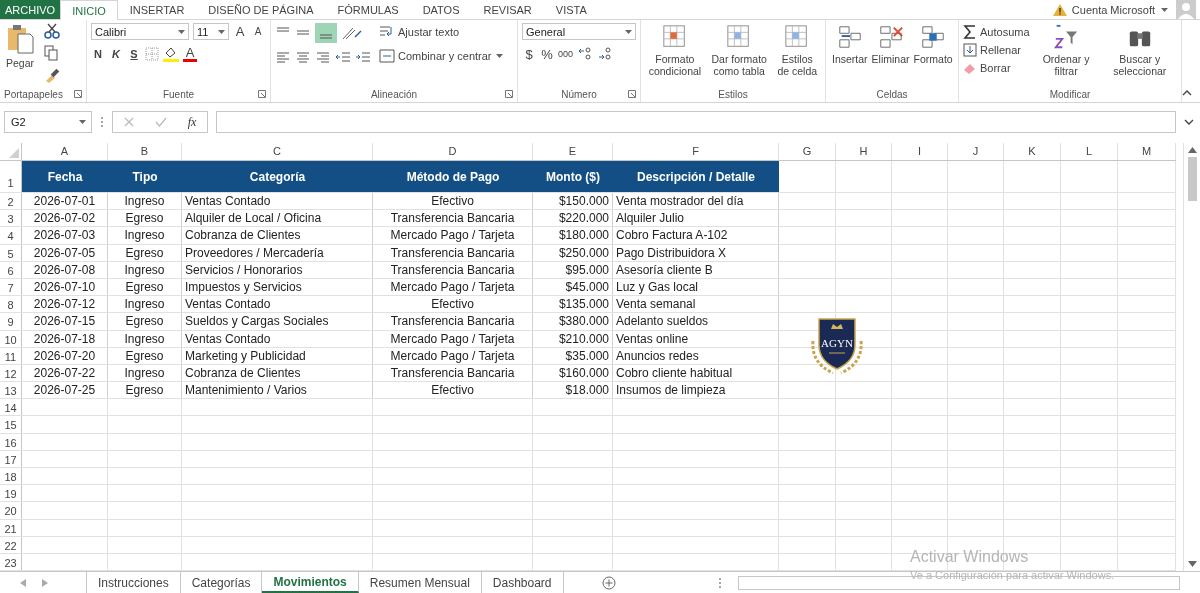 This screenshot has height=593, width=1200. What do you see at coordinates (48, 122) in the screenshot?
I see `name-box: G2` at bounding box center [48, 122].